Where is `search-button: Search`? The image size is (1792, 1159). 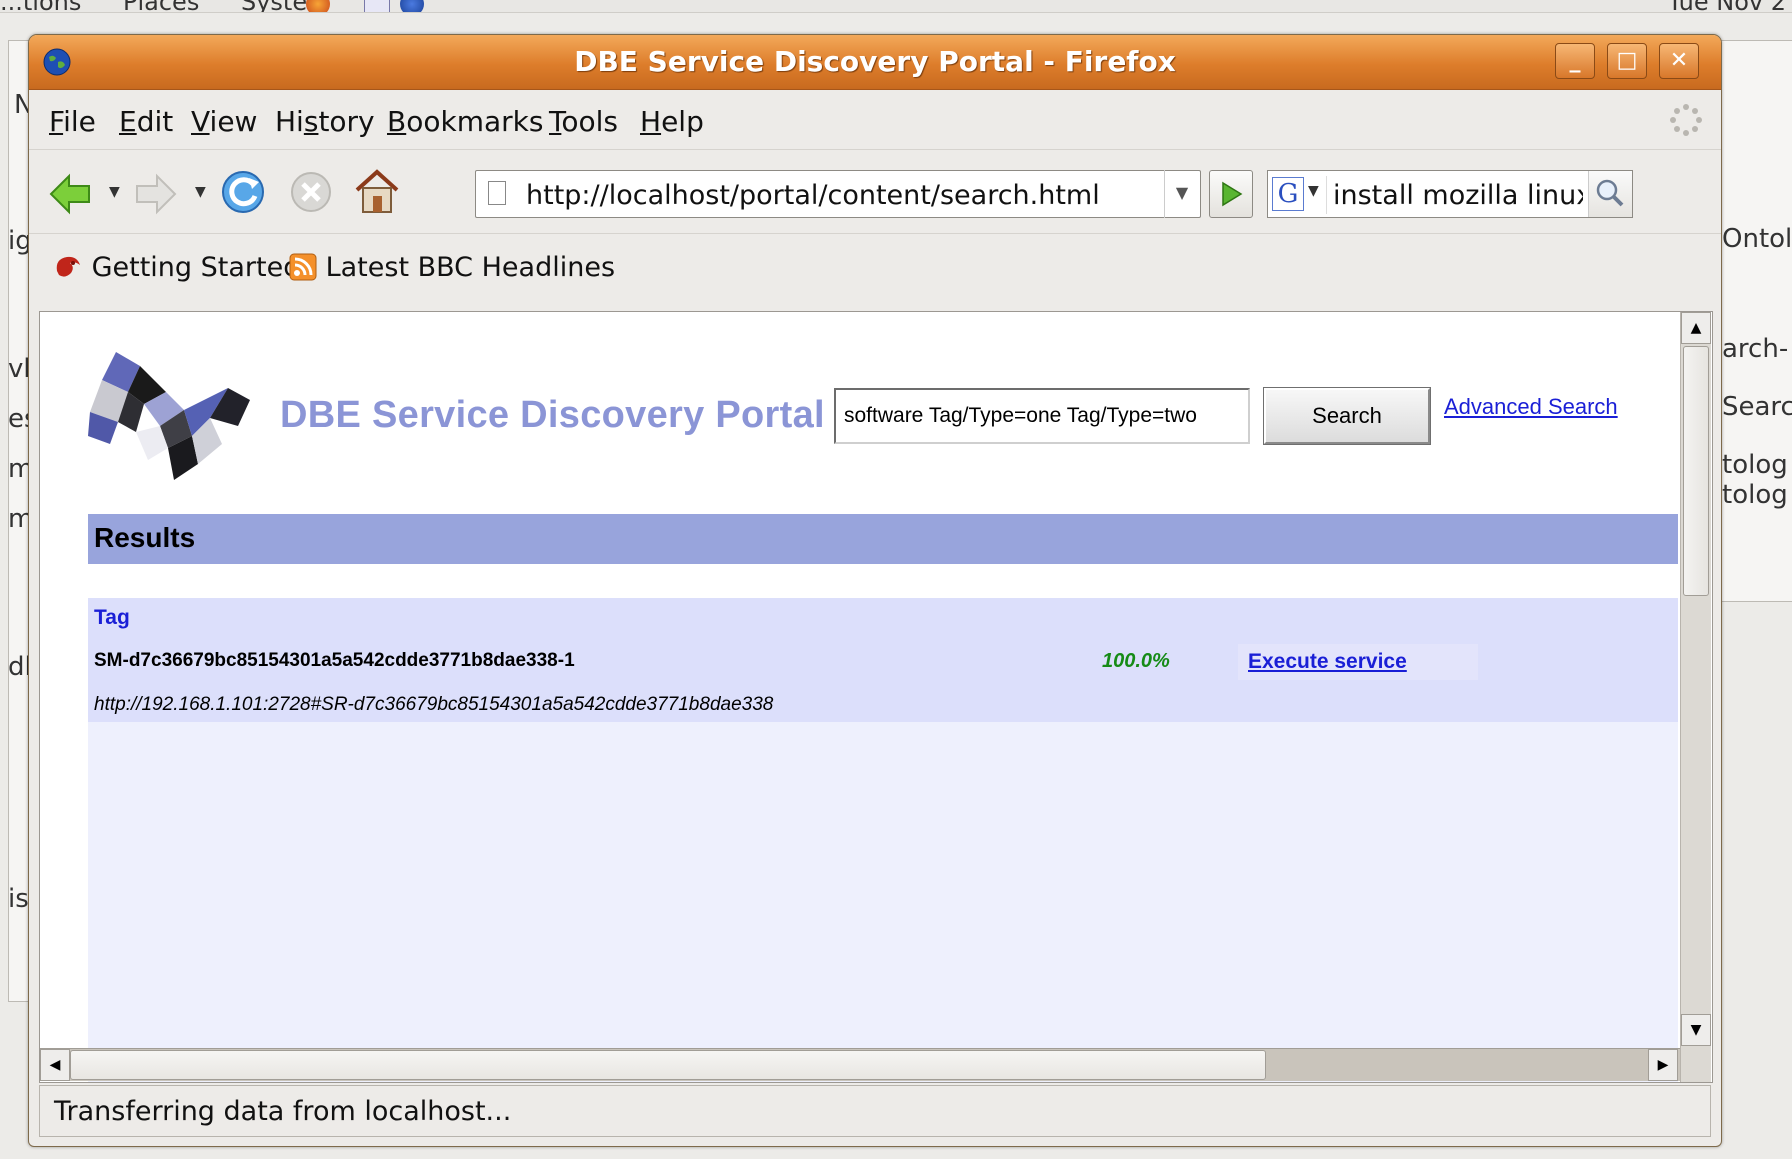
search-button: Search is located at coordinates (1347, 416).